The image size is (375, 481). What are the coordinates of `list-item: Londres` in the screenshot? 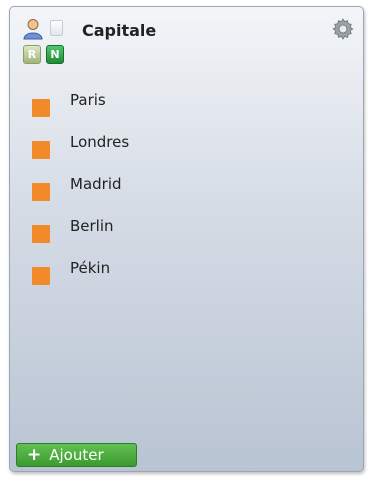 It's located at (180, 145).